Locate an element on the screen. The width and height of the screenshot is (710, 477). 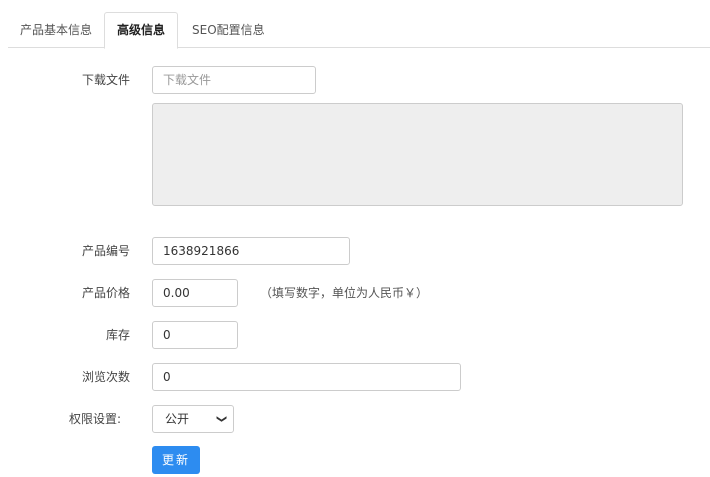
tab-seo-config: SEO配置信息 is located at coordinates (228, 30).